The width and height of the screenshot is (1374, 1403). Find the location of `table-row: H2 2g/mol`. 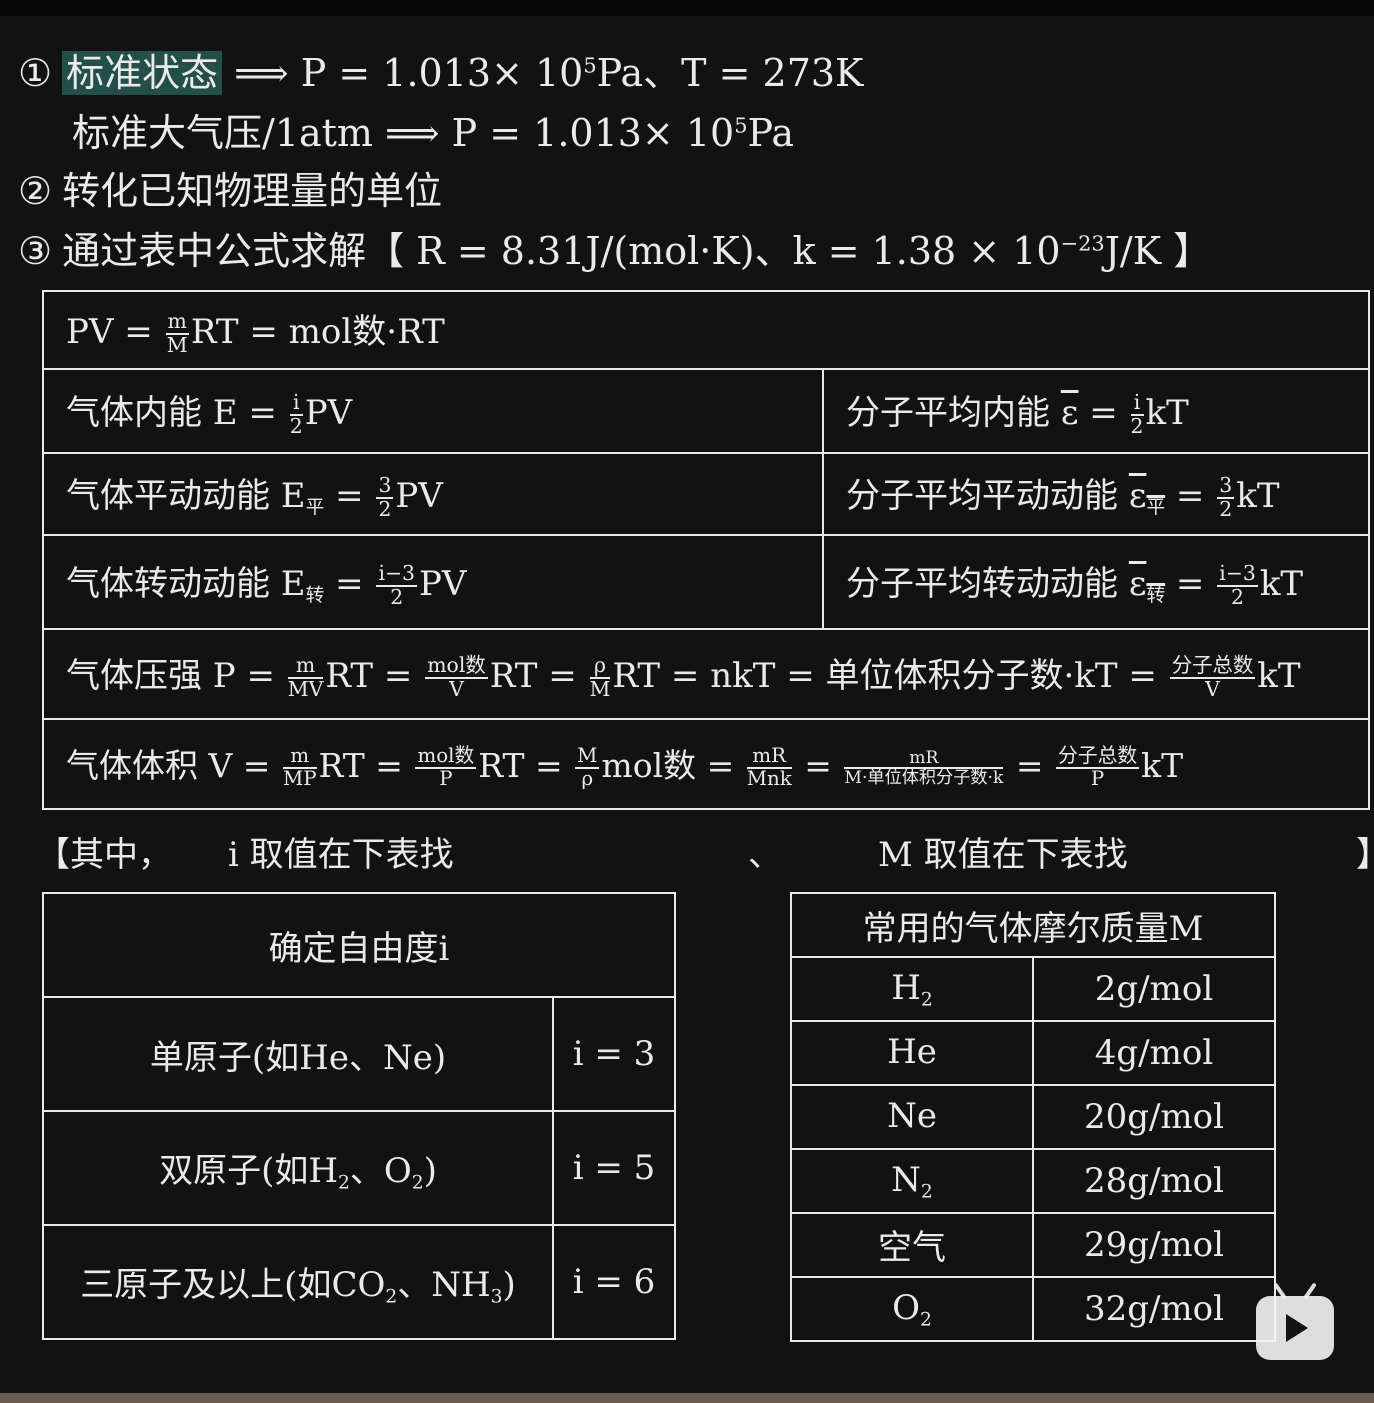

table-row: H2 2g/mol is located at coordinates (1033, 989).